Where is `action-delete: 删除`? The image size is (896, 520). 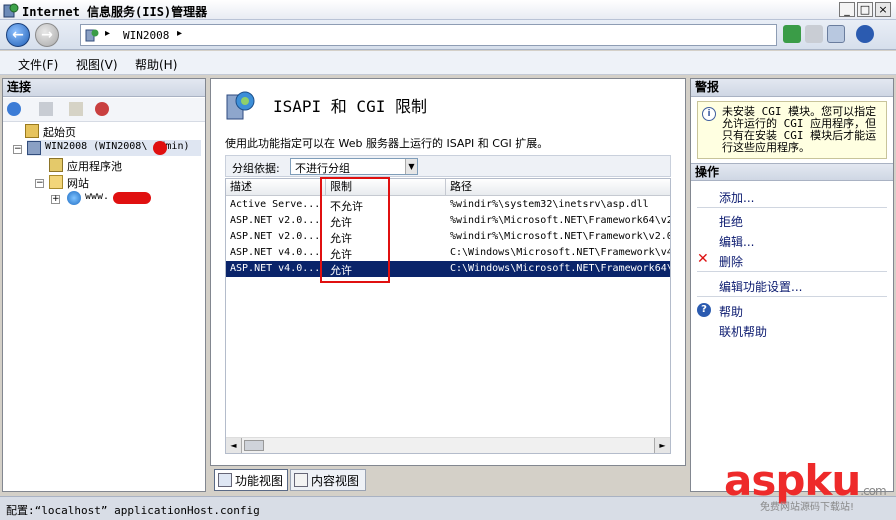
action-delete: 删除 is located at coordinates (731, 261).